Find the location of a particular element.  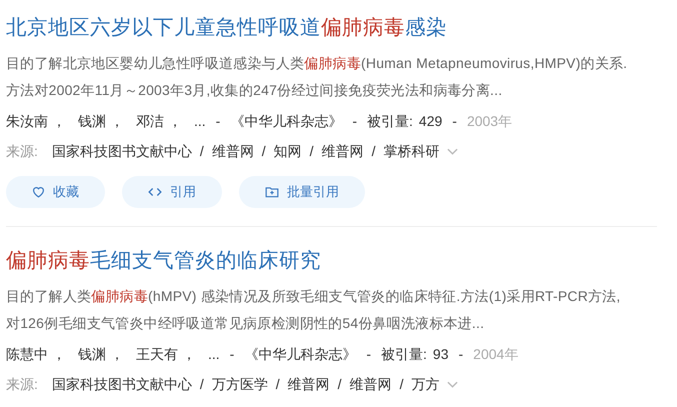

source-link: 万方 is located at coordinates (425, 384).